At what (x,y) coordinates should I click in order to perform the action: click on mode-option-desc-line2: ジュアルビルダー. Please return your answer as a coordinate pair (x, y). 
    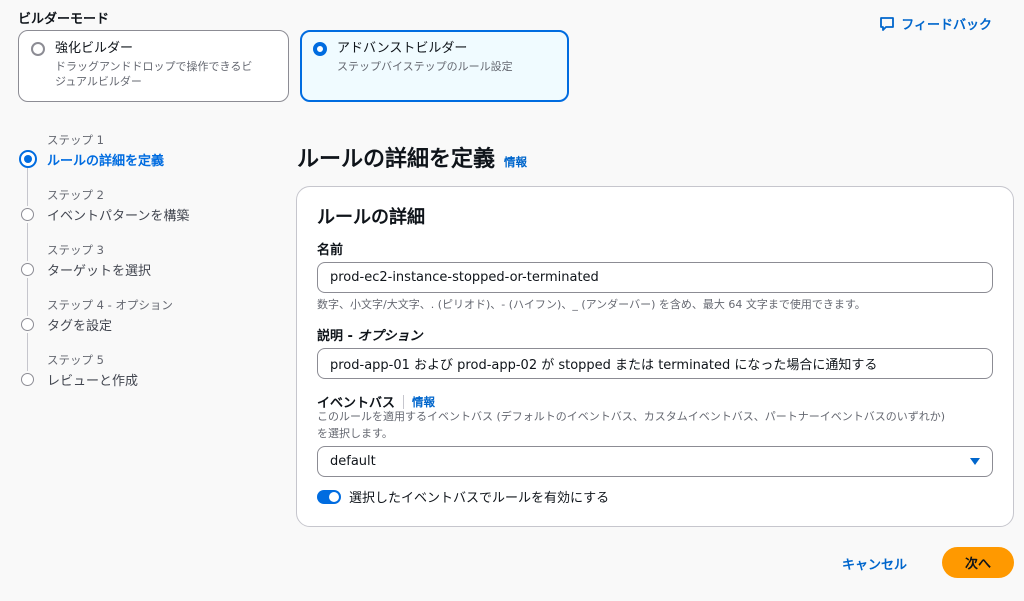
    Looking at the image, I should click on (98, 81).